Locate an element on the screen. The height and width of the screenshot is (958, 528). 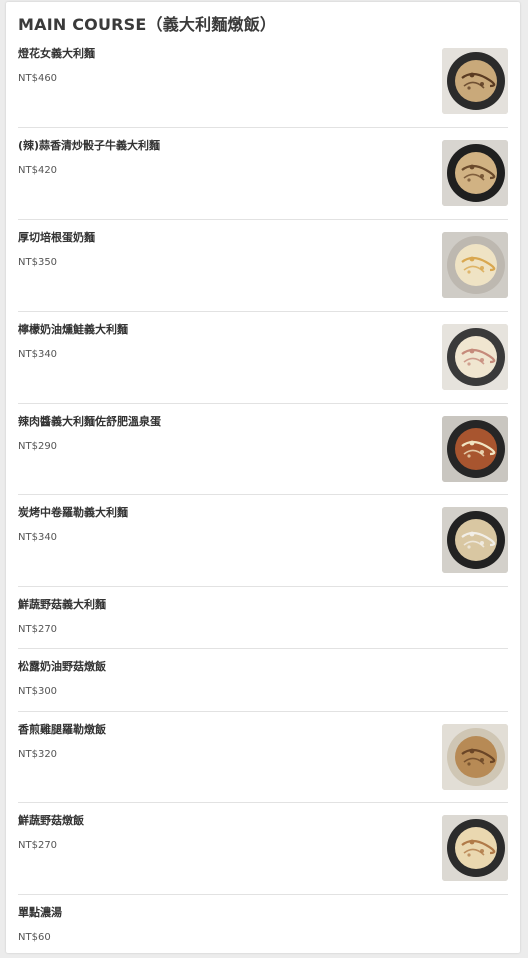
menu-item-name: 香煎雞腿羅勒燉飯 is located at coordinates (62, 729).